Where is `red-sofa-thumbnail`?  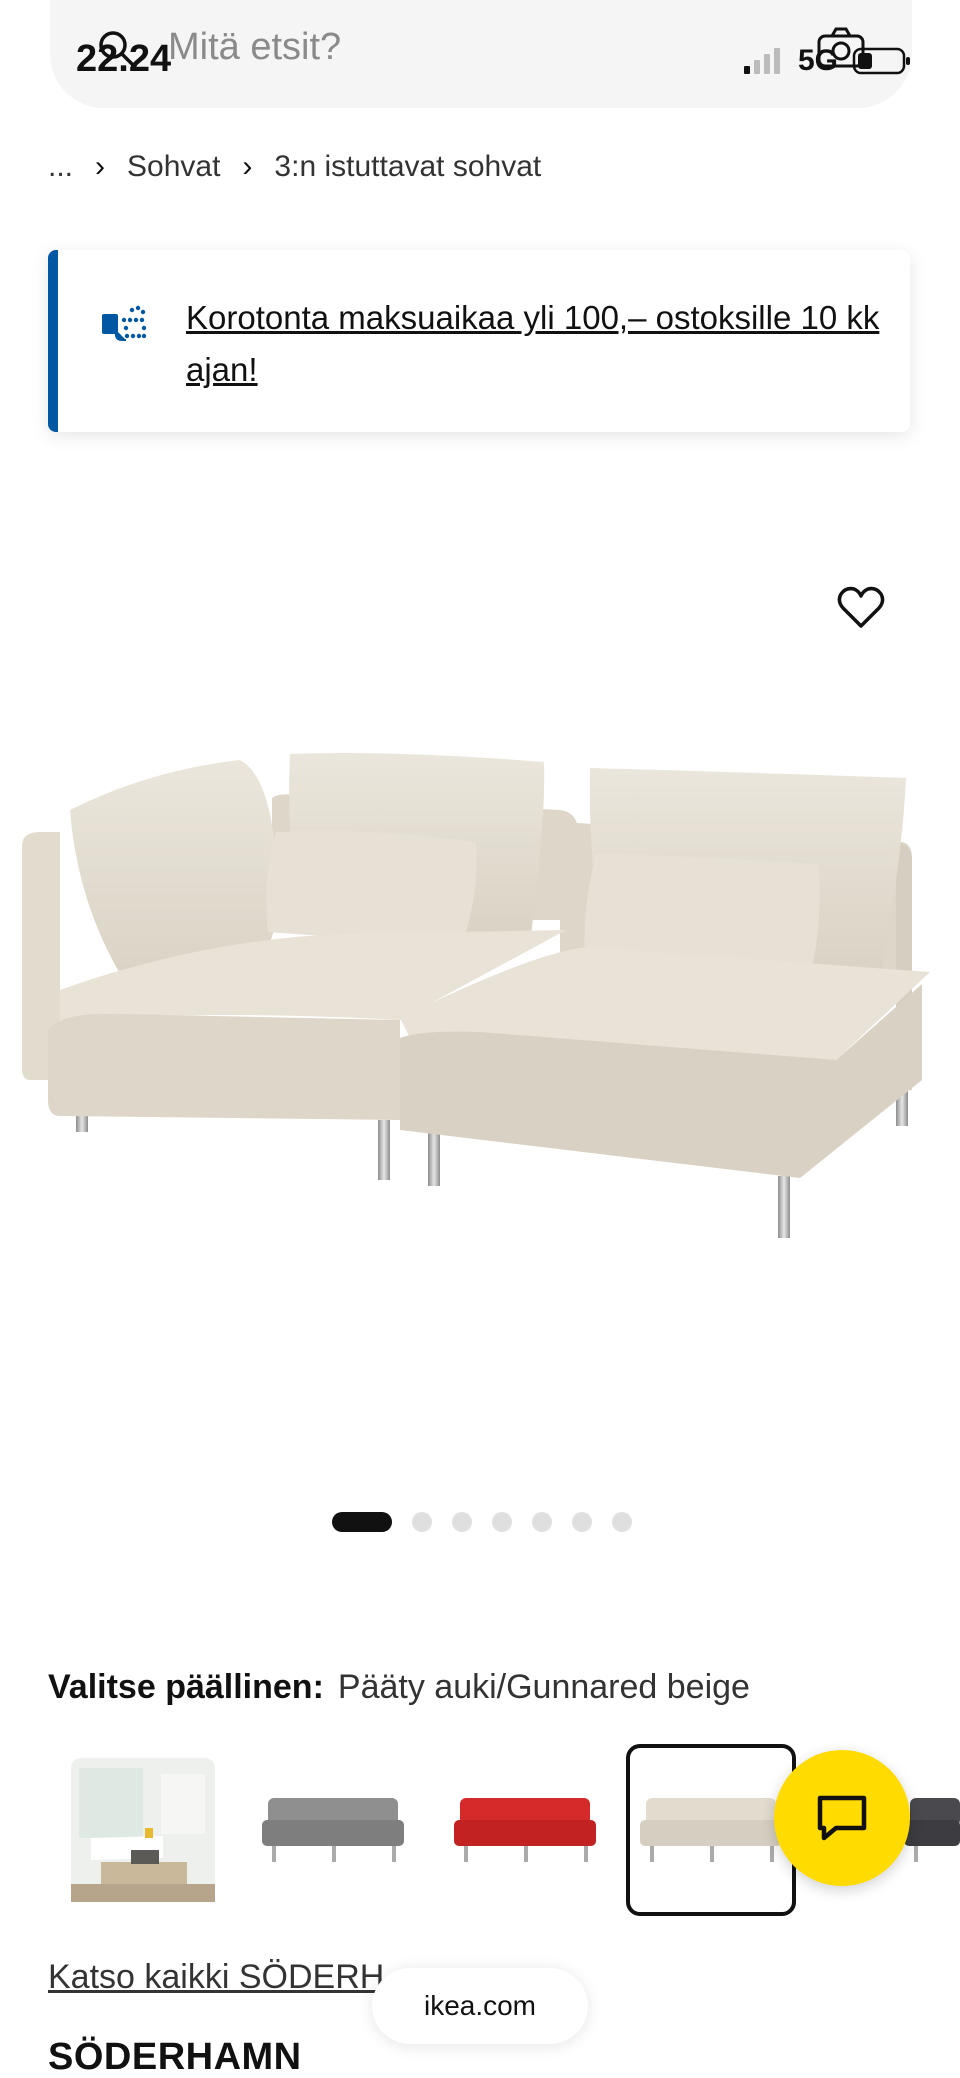 red-sofa-thumbnail is located at coordinates (525, 1830).